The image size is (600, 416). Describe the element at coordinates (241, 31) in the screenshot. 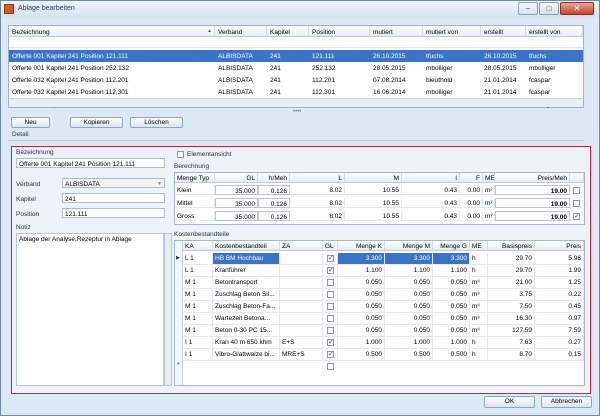

I see `list-header-1: Verband` at that location.